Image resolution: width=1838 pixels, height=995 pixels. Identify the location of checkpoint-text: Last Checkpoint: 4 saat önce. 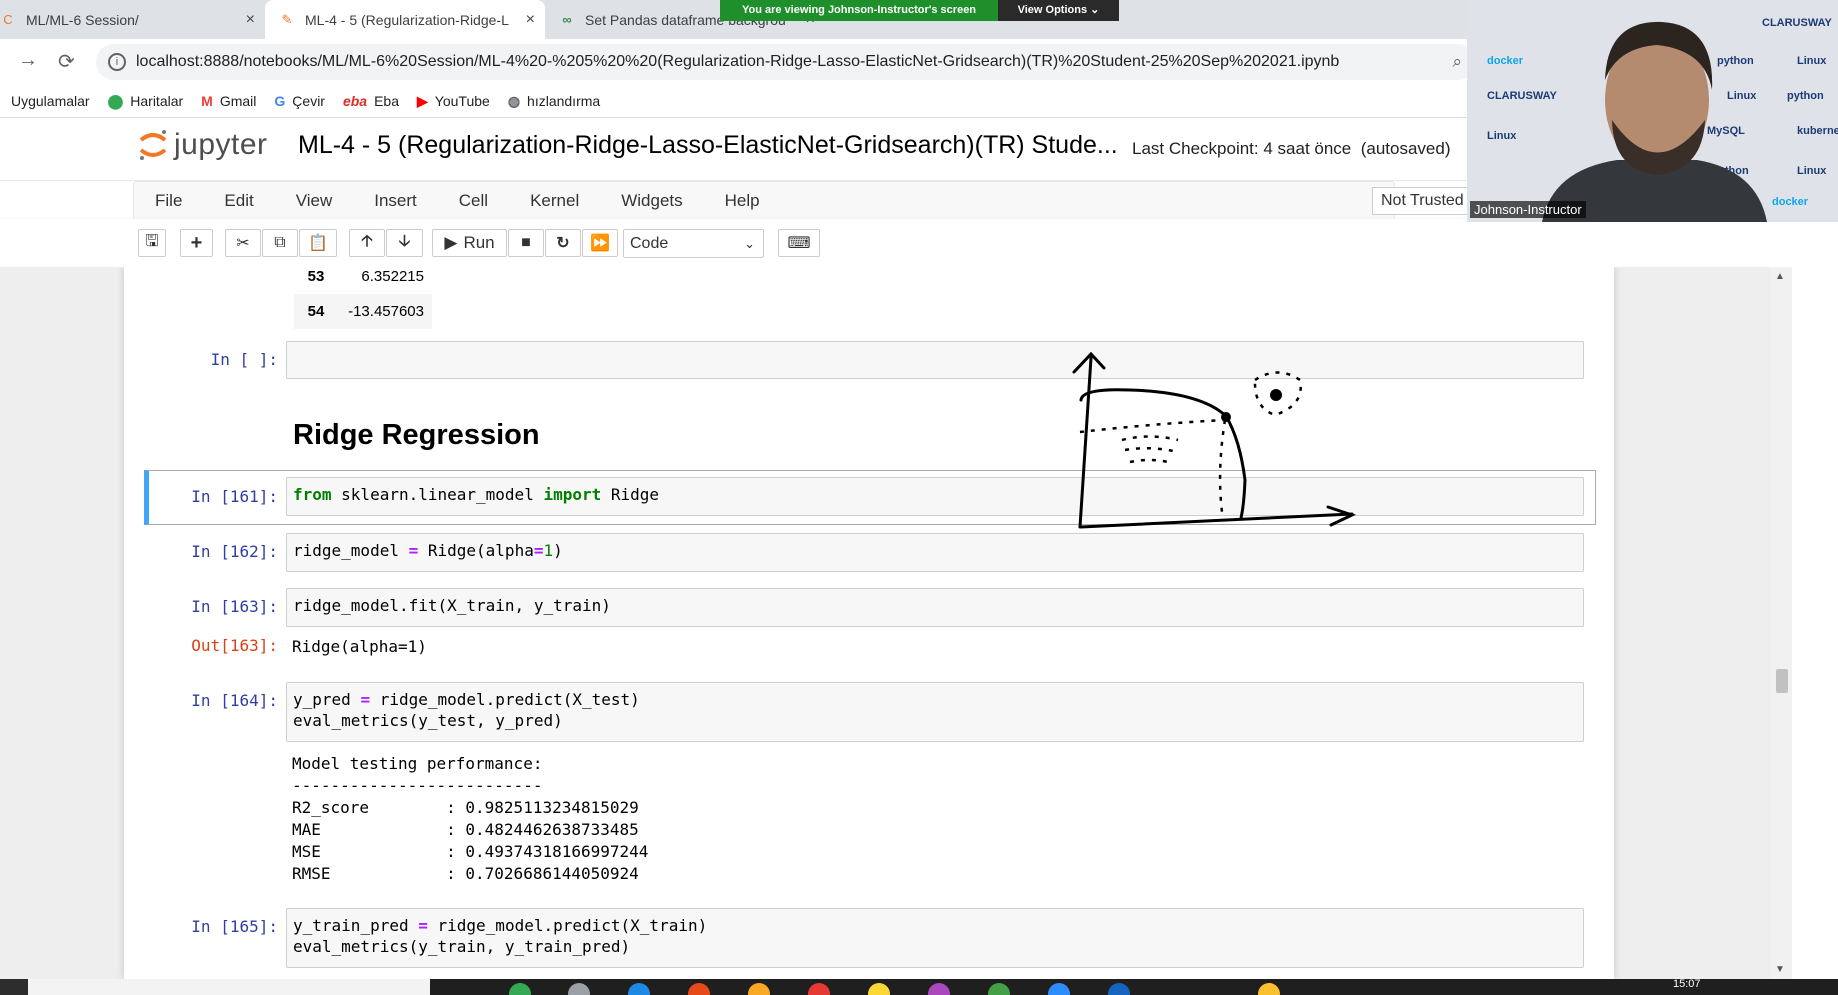
(1242, 148).